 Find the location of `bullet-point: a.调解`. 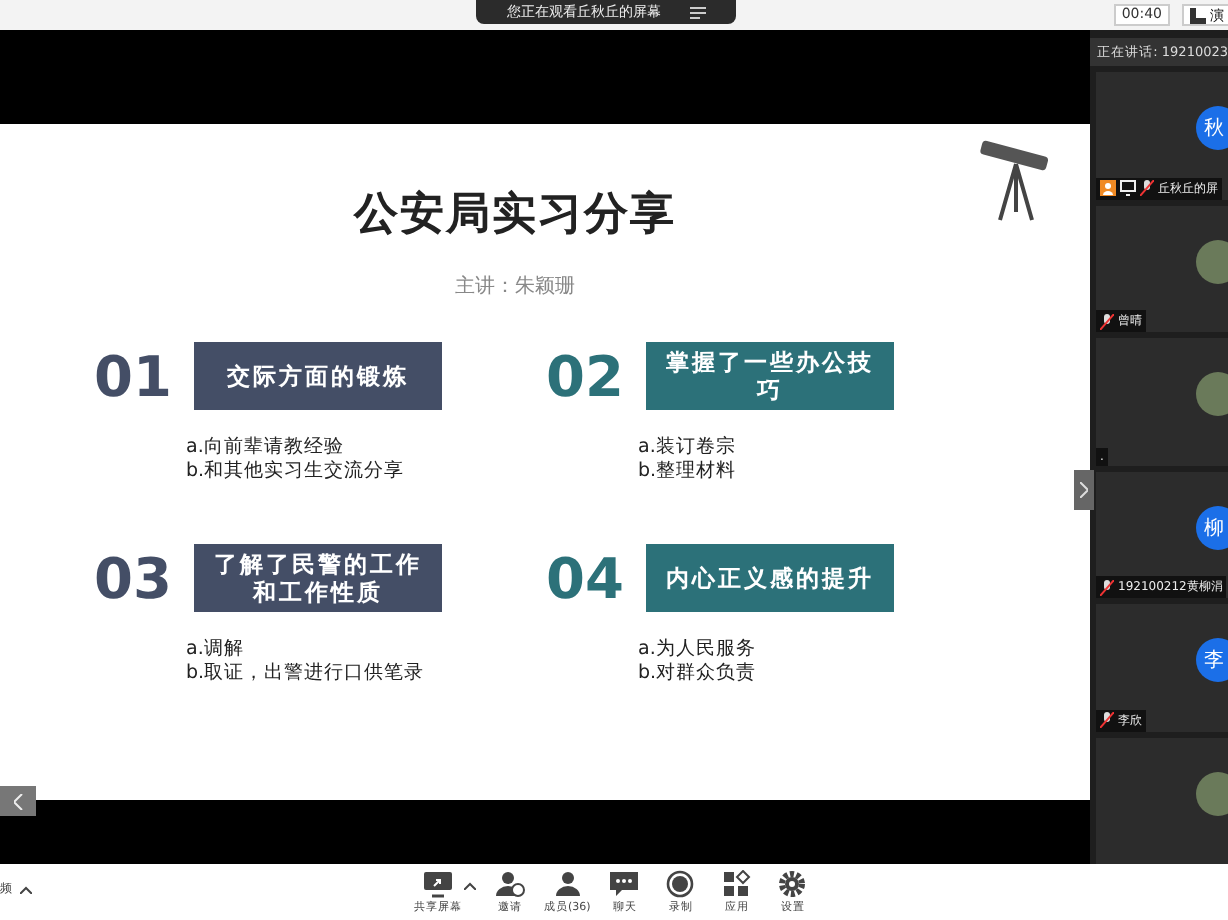

bullet-point: a.调解 is located at coordinates (216, 650).